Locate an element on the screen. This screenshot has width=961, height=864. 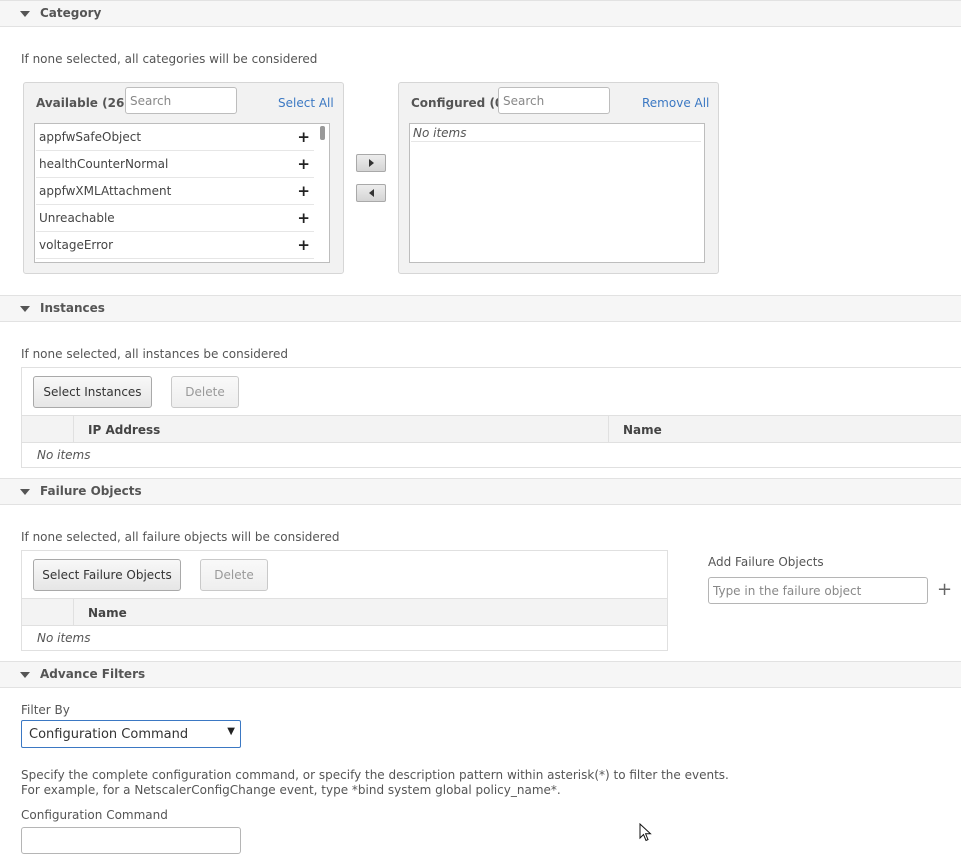
filter-by-value: Configuration Command is located at coordinates (109, 734).